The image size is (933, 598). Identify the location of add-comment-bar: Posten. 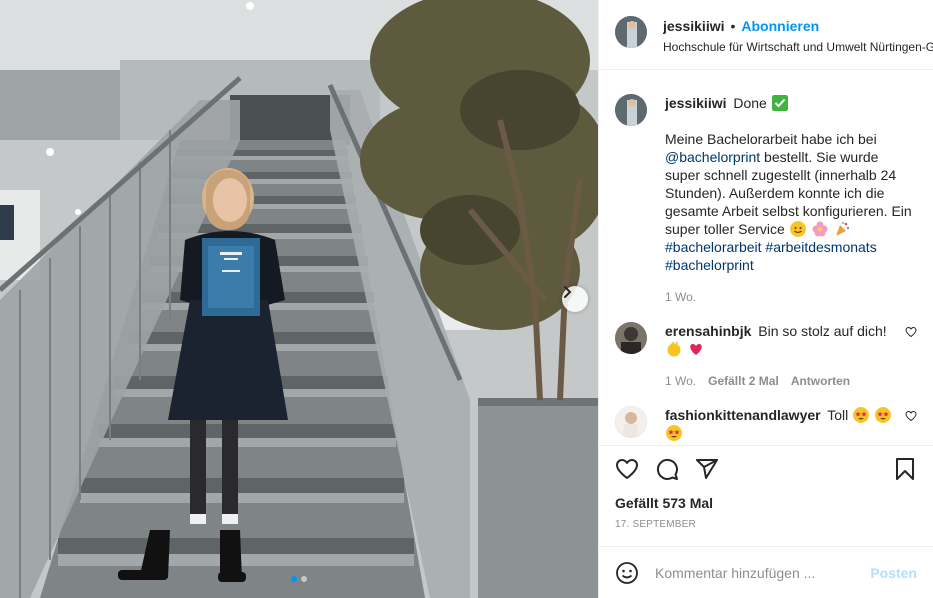
(766, 572).